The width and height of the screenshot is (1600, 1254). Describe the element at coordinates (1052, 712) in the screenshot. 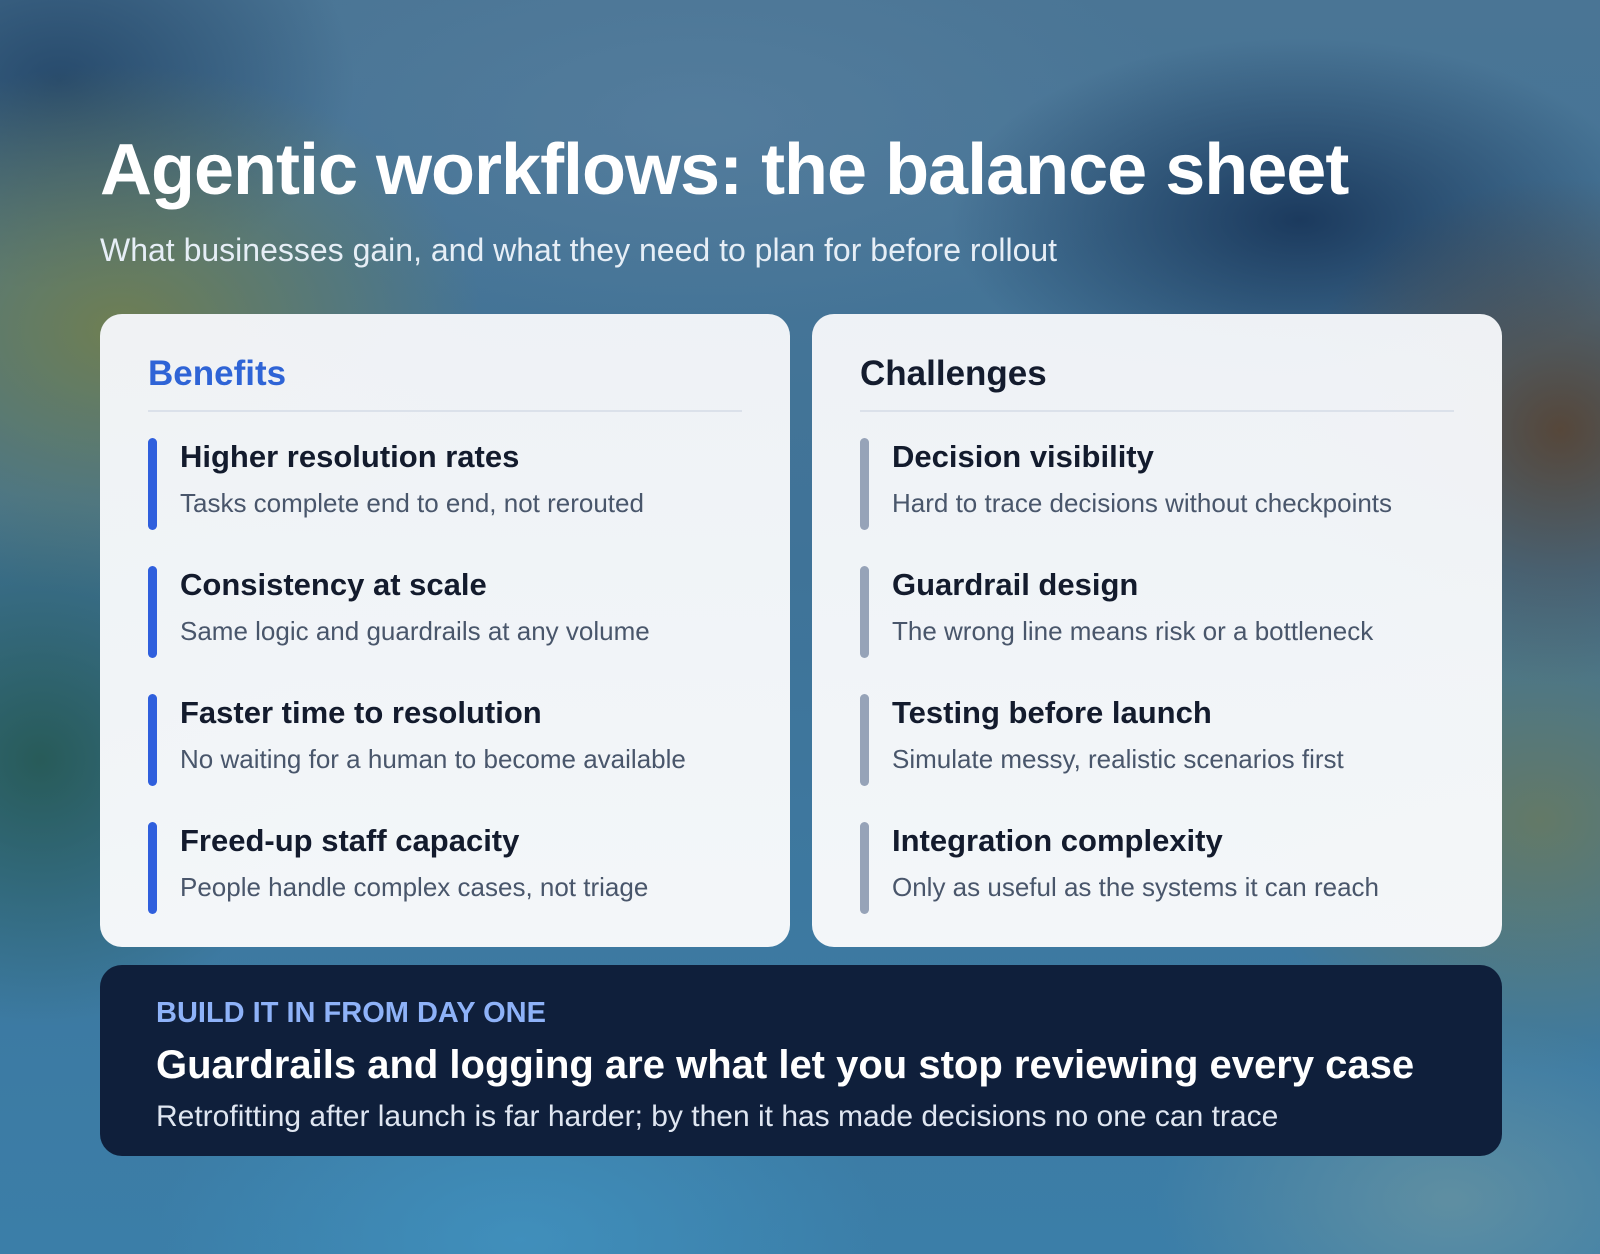

I see `challenge-title: Testing before launch` at that location.